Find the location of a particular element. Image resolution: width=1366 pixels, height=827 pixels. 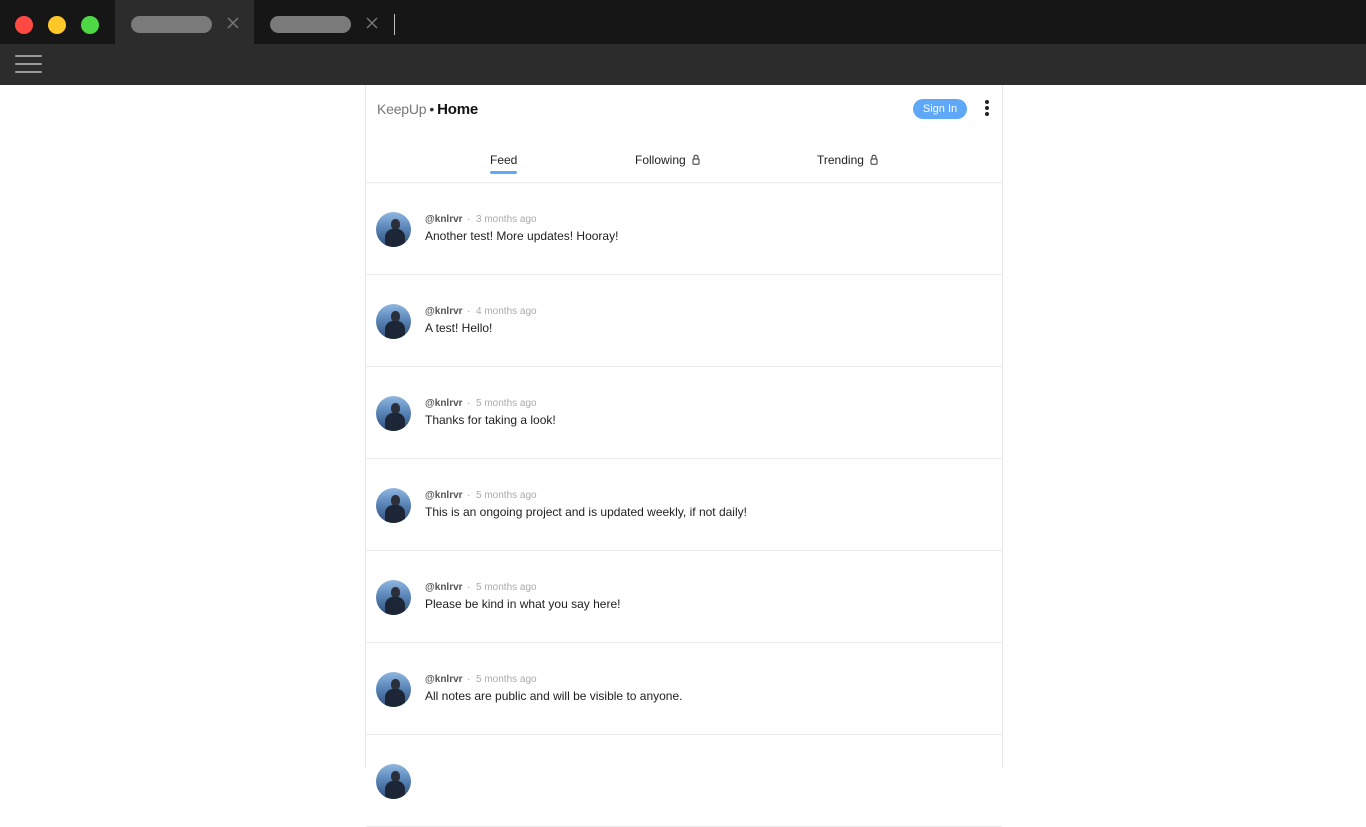

page-title: Home is located at coordinates (457, 109).